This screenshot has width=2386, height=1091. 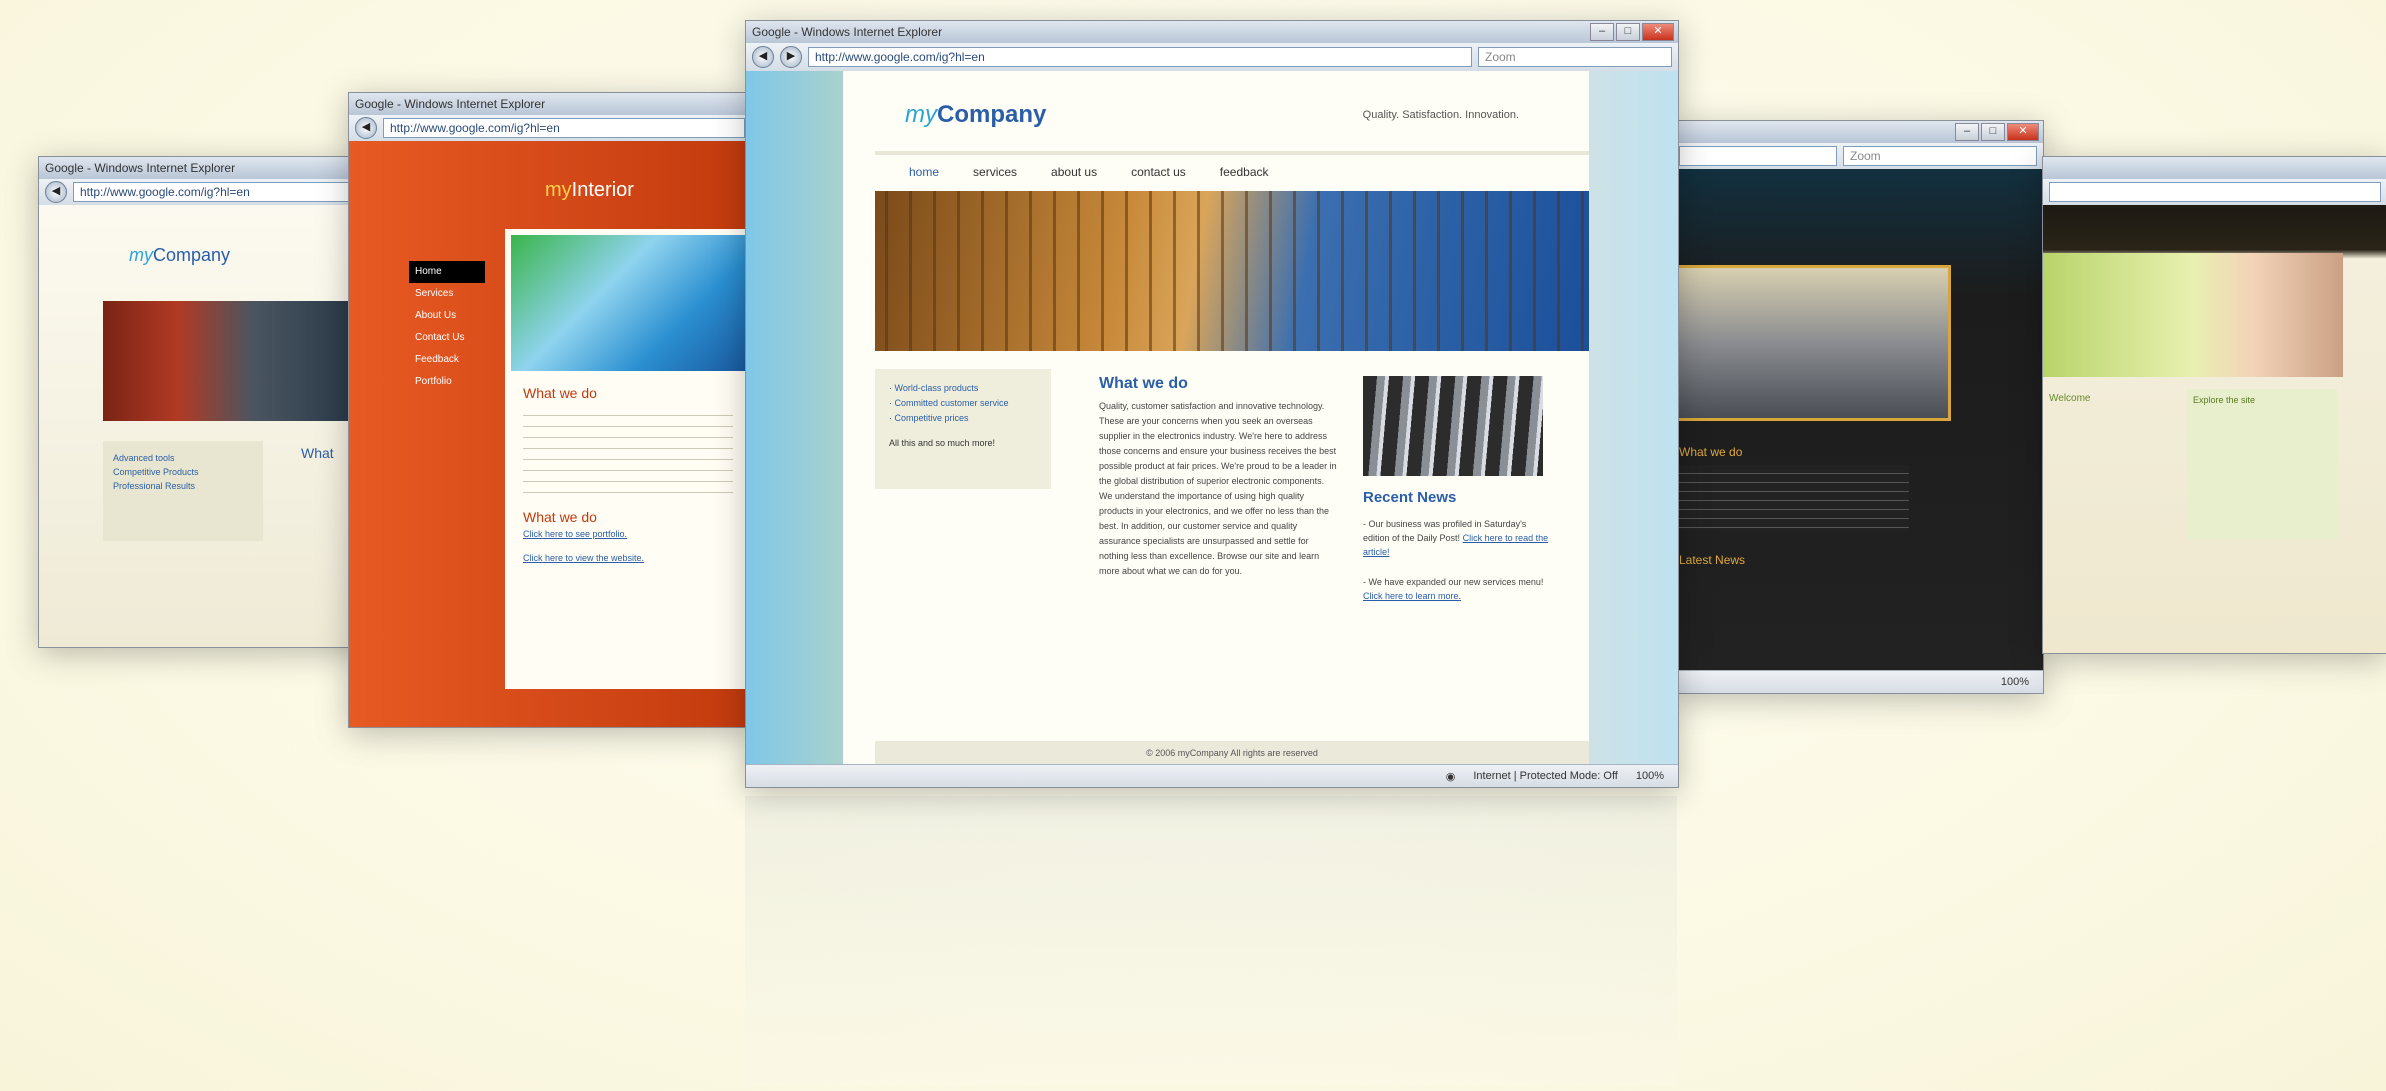 I want to click on news-link: Click here to learn more., so click(x=1412, y=596).